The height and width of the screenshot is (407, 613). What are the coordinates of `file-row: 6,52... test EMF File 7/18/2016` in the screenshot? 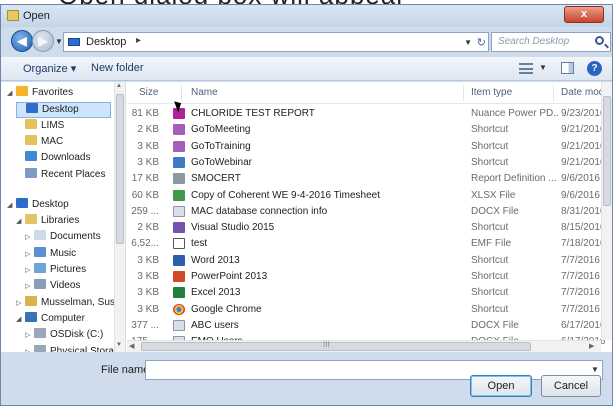 It's located at (366, 244).